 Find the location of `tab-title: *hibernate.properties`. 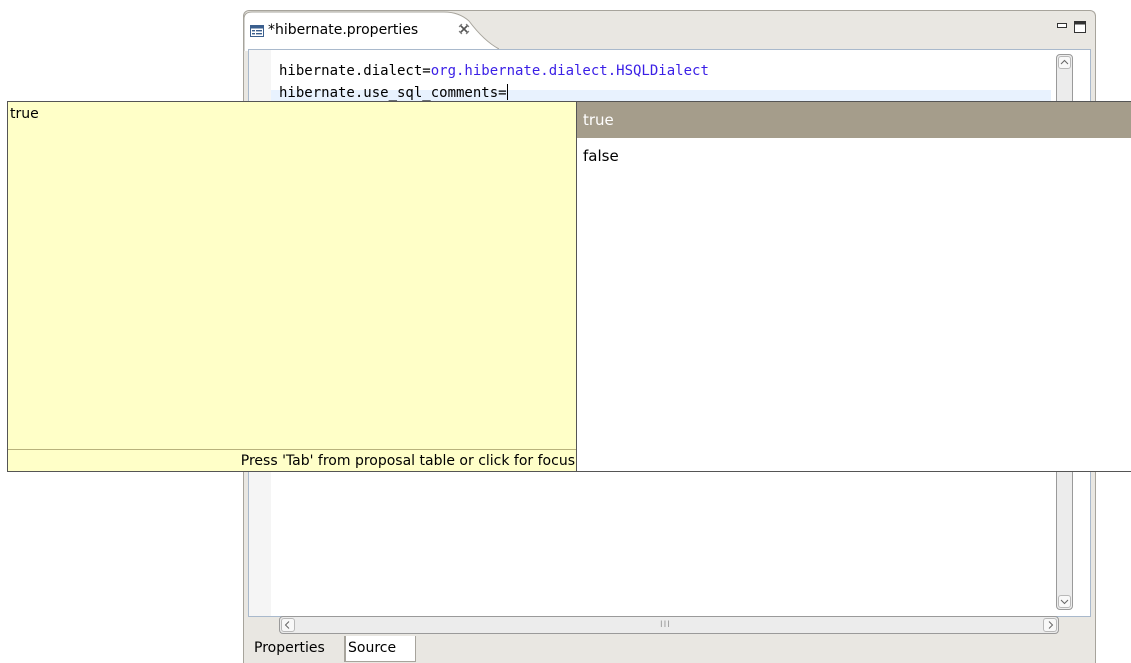

tab-title: *hibernate.properties is located at coordinates (343, 30).